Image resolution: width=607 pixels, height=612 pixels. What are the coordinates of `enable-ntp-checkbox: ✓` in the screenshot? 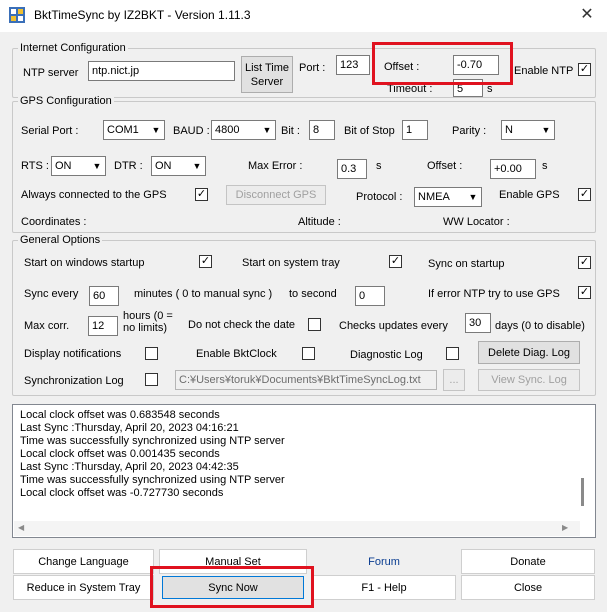 It's located at (584, 69).